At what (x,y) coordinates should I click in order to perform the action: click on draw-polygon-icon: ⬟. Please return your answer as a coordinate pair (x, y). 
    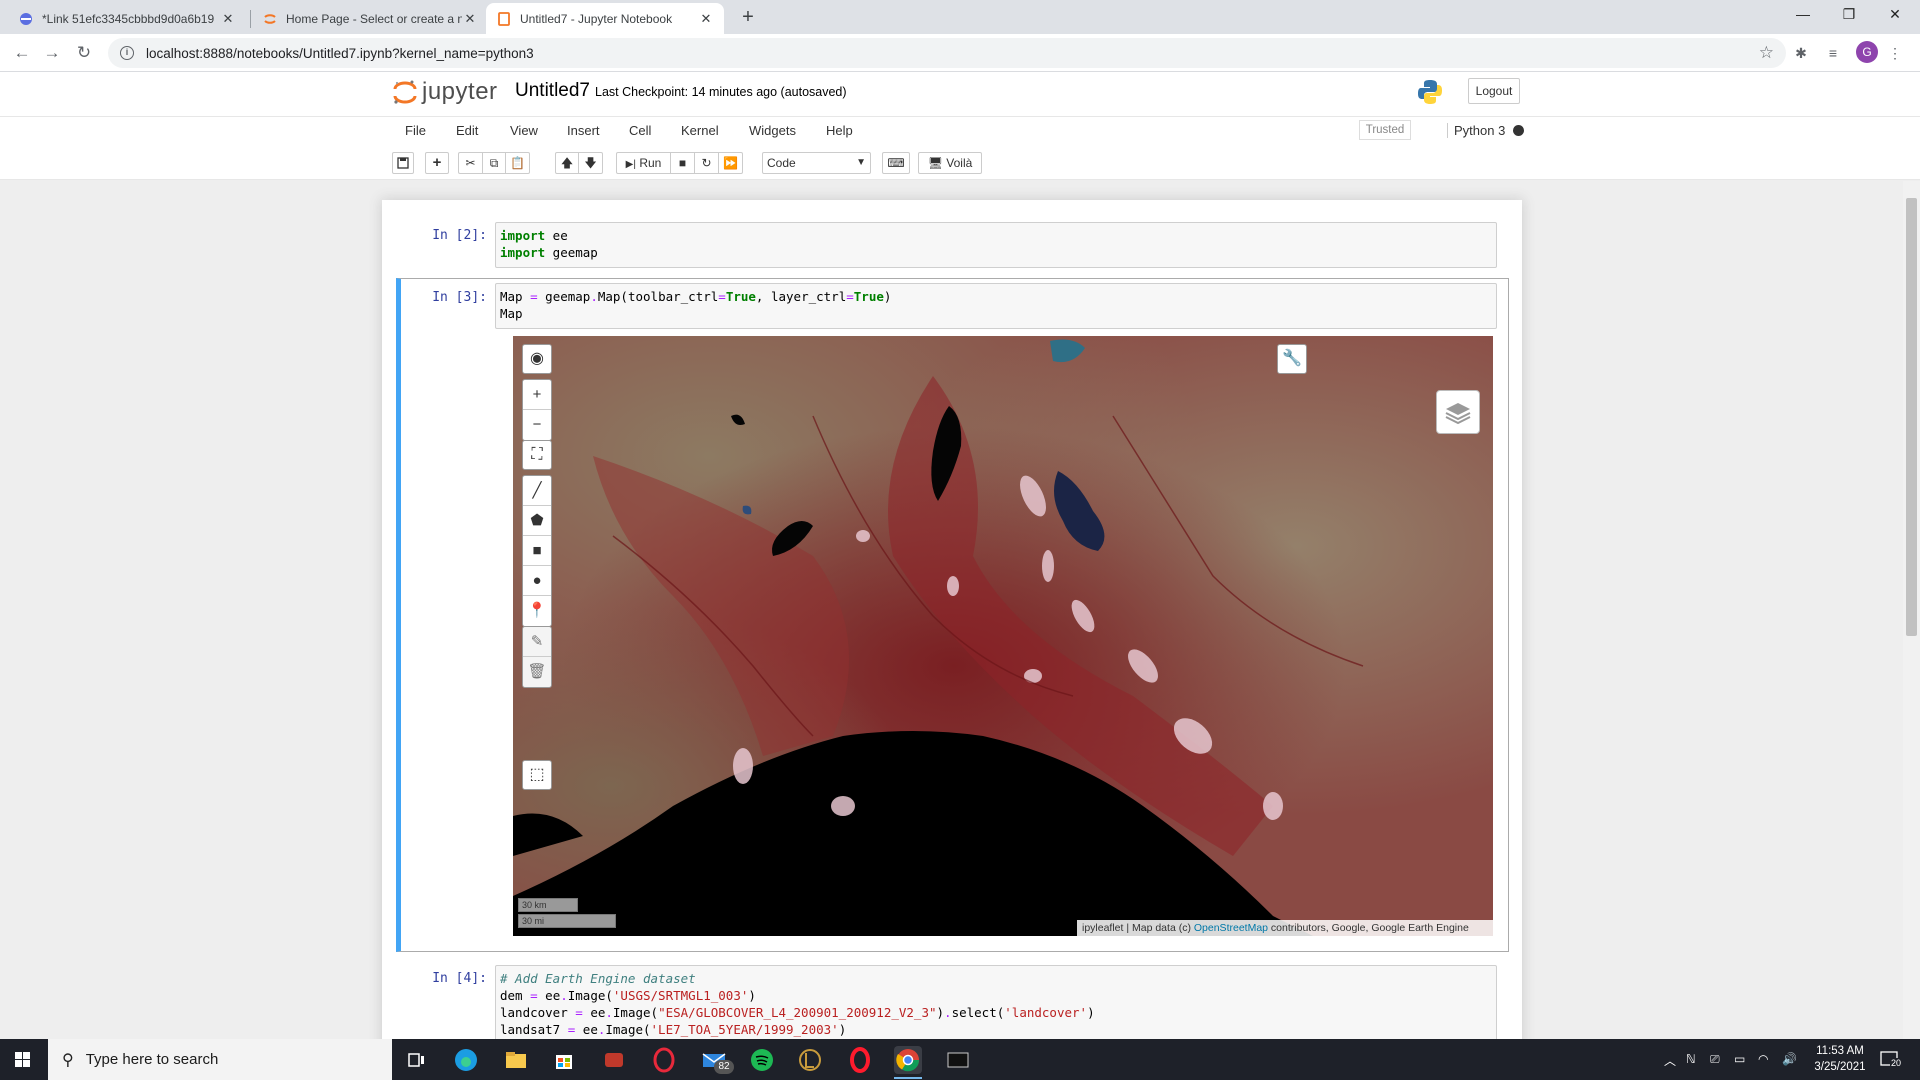
    Looking at the image, I should click on (537, 521).